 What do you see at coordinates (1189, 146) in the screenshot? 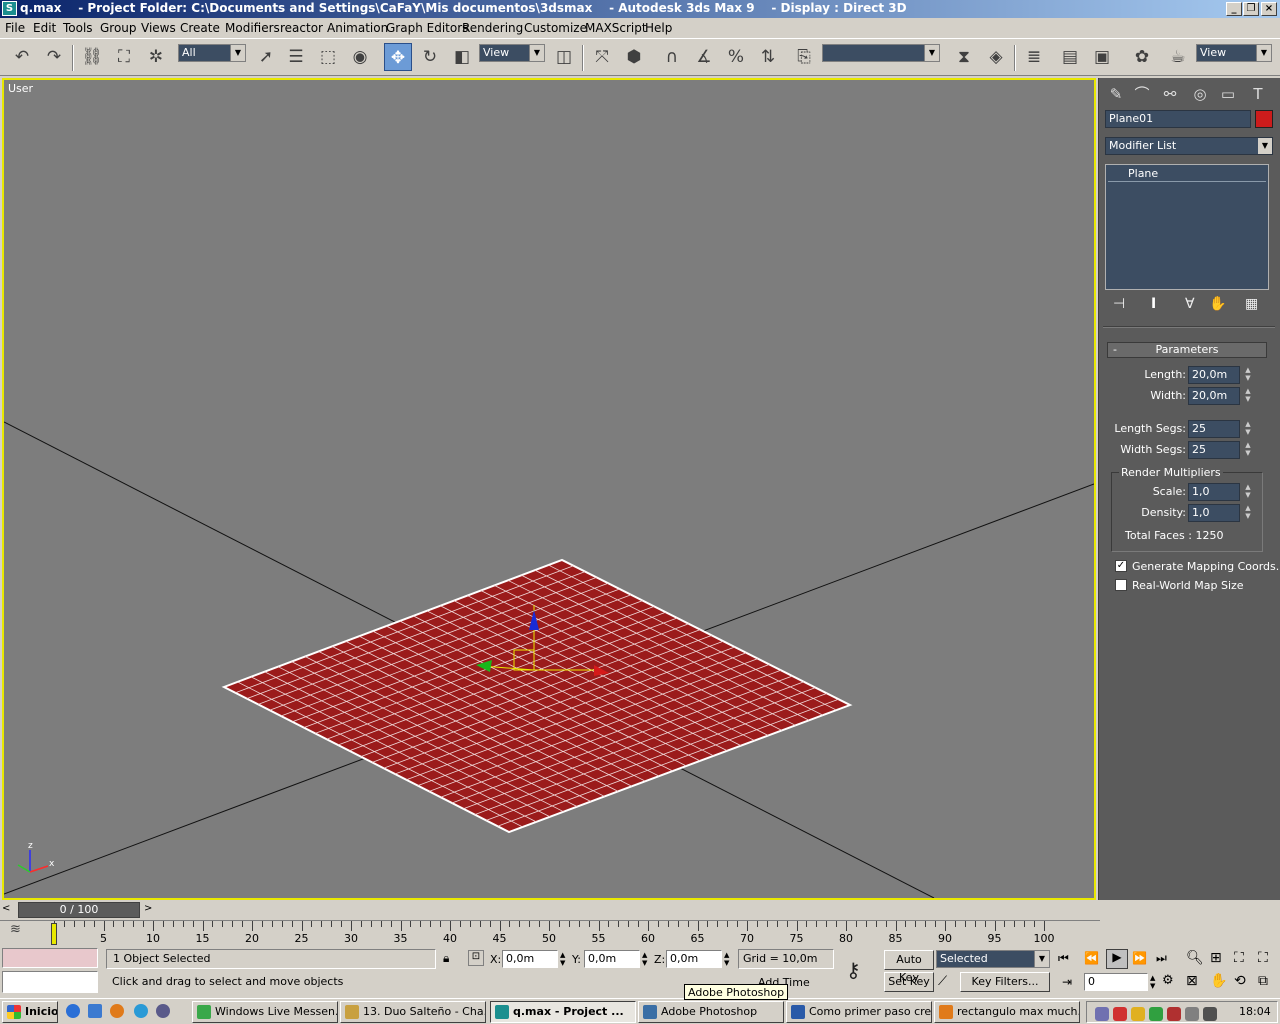
I see `modifier-list-dropdown: Modifier List ▼` at bounding box center [1189, 146].